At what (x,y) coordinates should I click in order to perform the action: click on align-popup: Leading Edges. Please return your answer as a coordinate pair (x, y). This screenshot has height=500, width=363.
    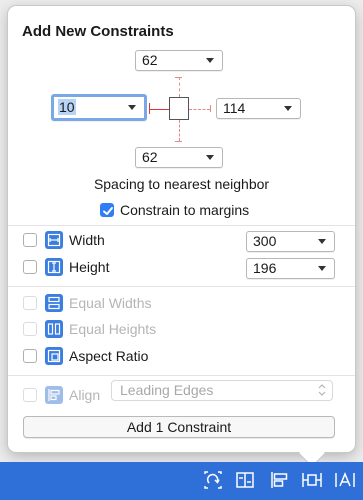
    Looking at the image, I should click on (222, 390).